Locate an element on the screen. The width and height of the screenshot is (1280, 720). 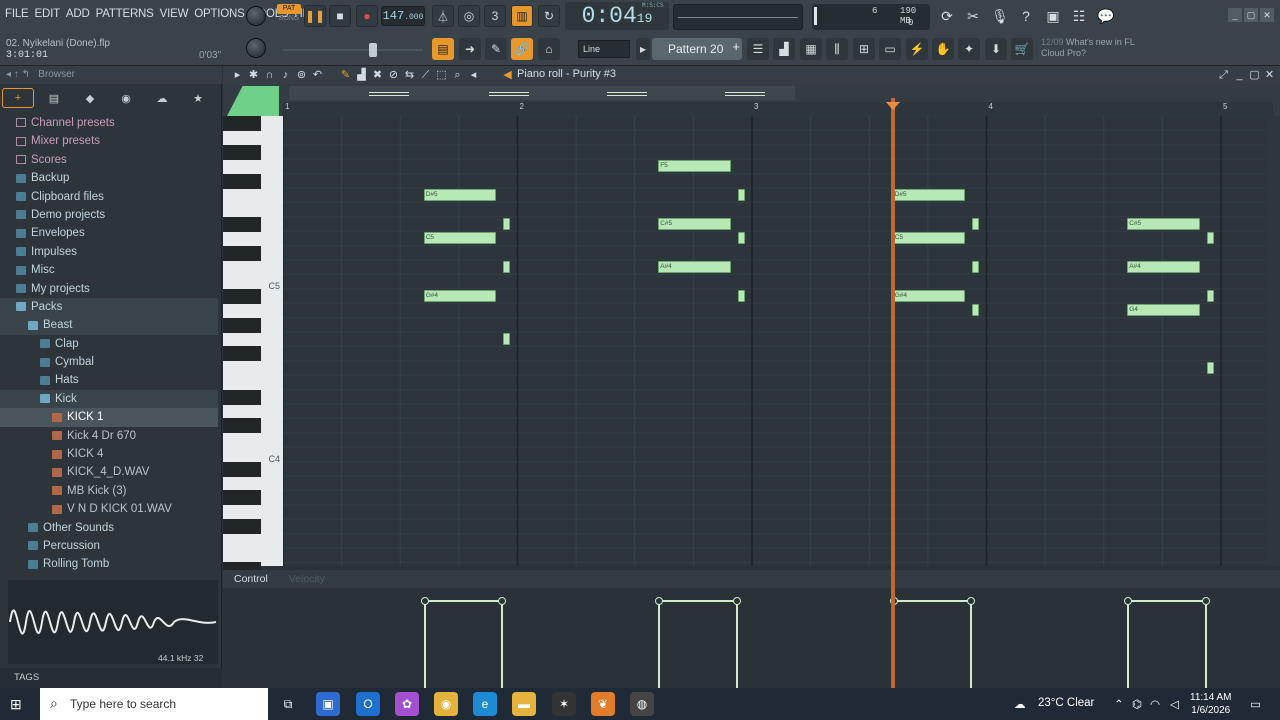
piano-roll-note: G4 is located at coordinates (1163, 310).